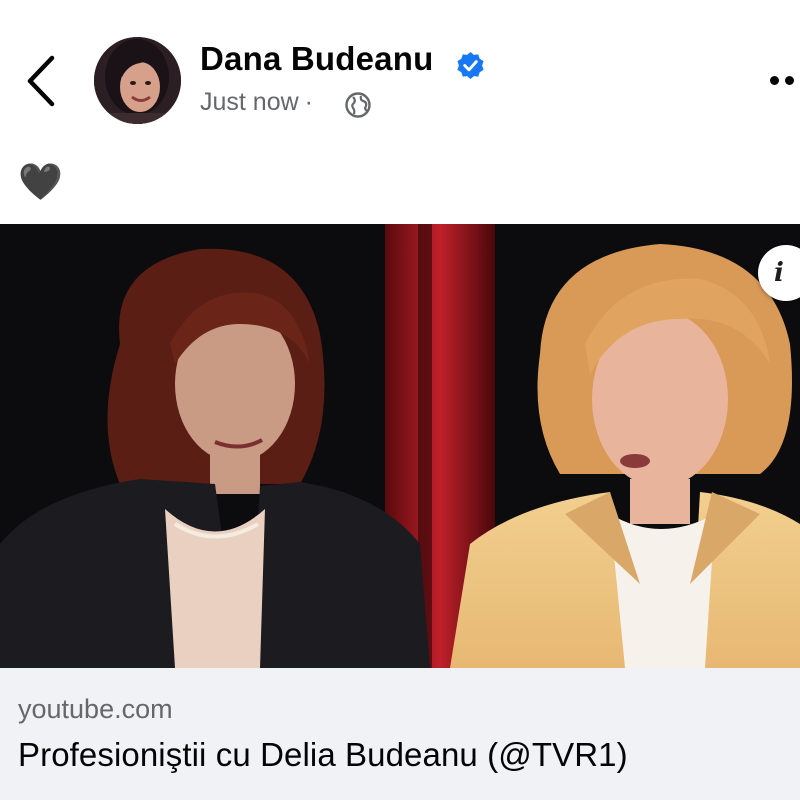 The image size is (800, 800). Describe the element at coordinates (323, 755) in the screenshot. I see `link-title: Profesioniştii cu Delia Budeanu (@TVR1)` at that location.